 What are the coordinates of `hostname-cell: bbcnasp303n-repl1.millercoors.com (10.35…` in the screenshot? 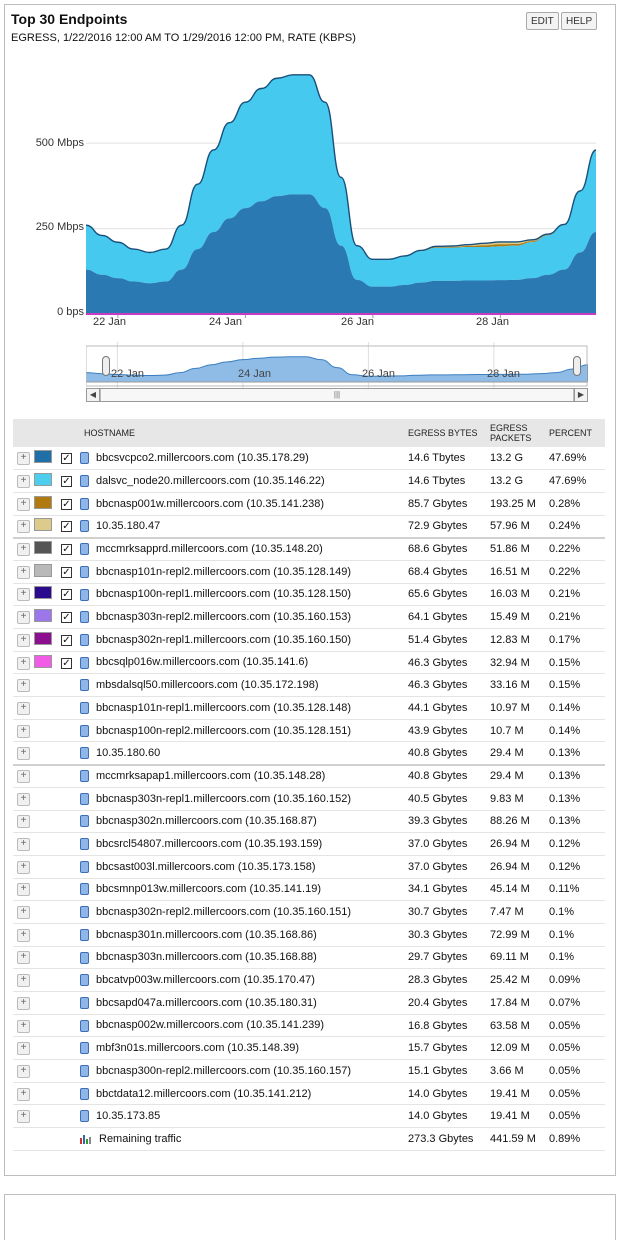 It's located at (223, 799).